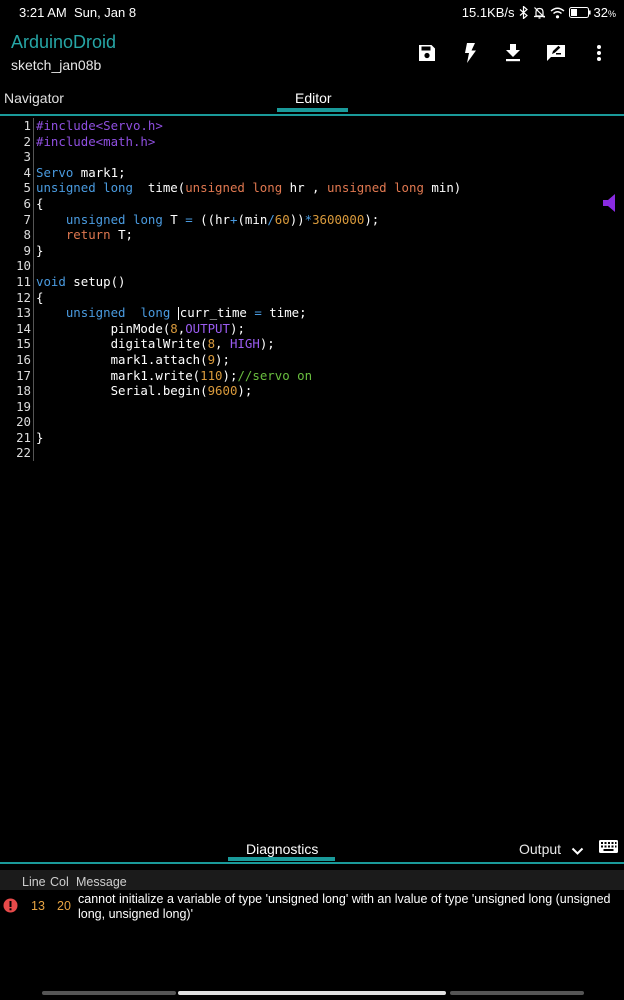 The width and height of the screenshot is (624, 1000). I want to click on edit-note-button, so click(556, 53).